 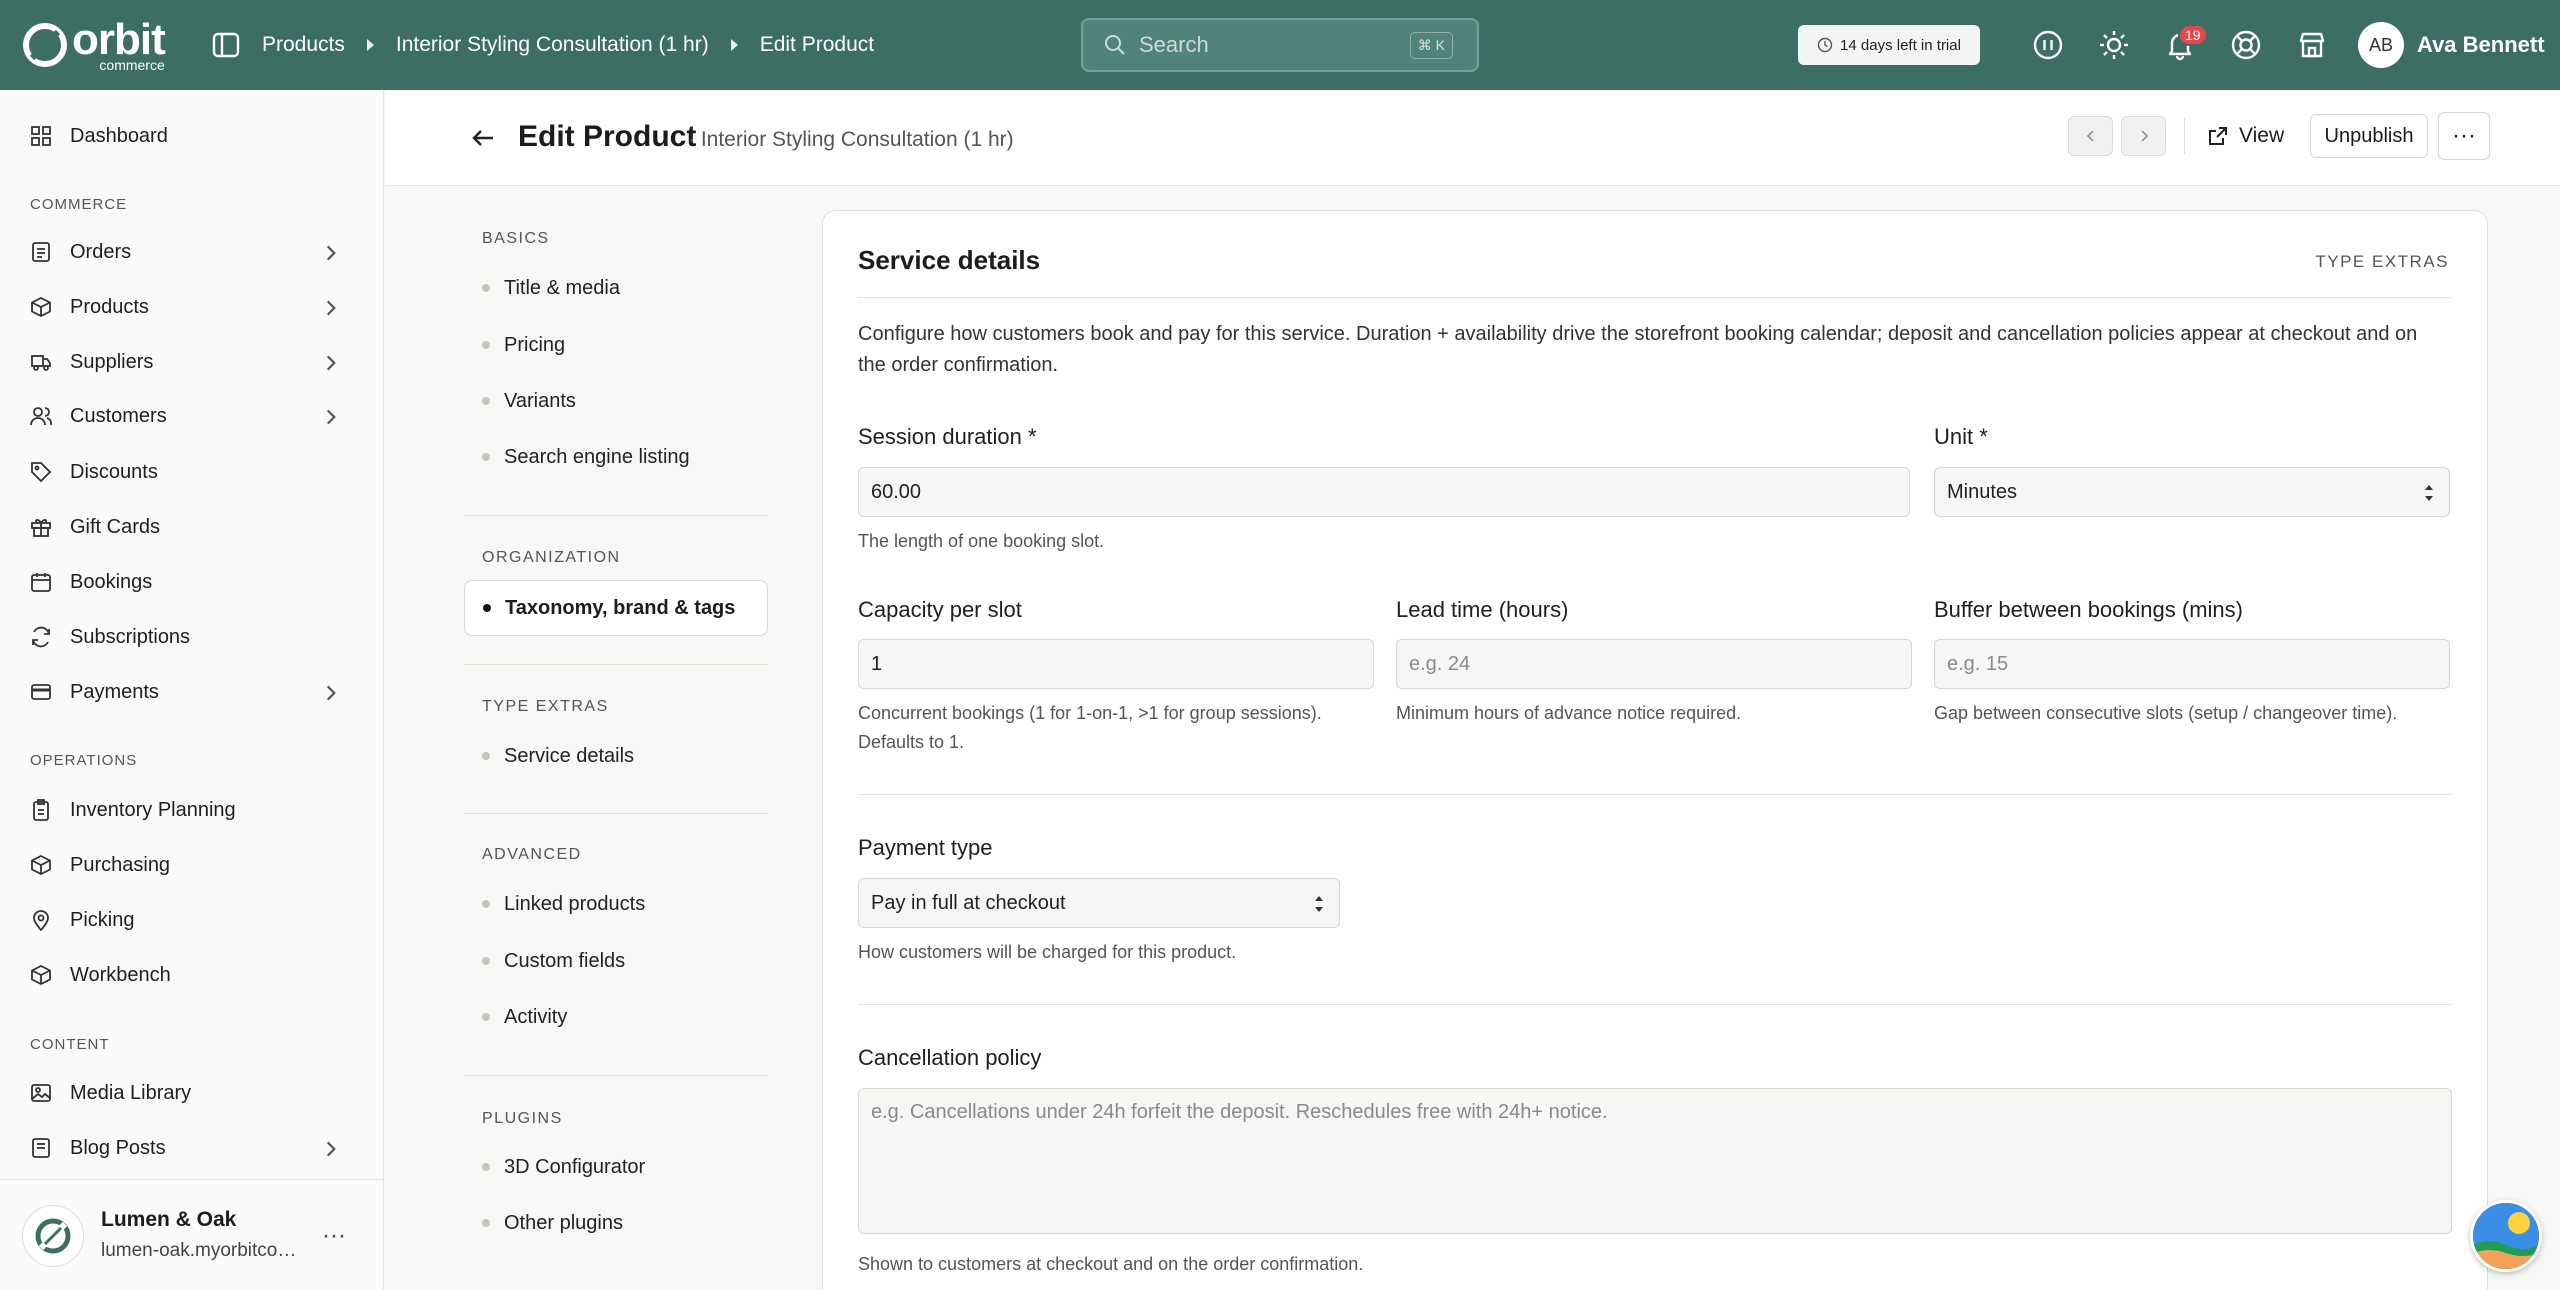 I want to click on sidebar-item-subscriptions: Subscriptions, so click(x=195, y=637).